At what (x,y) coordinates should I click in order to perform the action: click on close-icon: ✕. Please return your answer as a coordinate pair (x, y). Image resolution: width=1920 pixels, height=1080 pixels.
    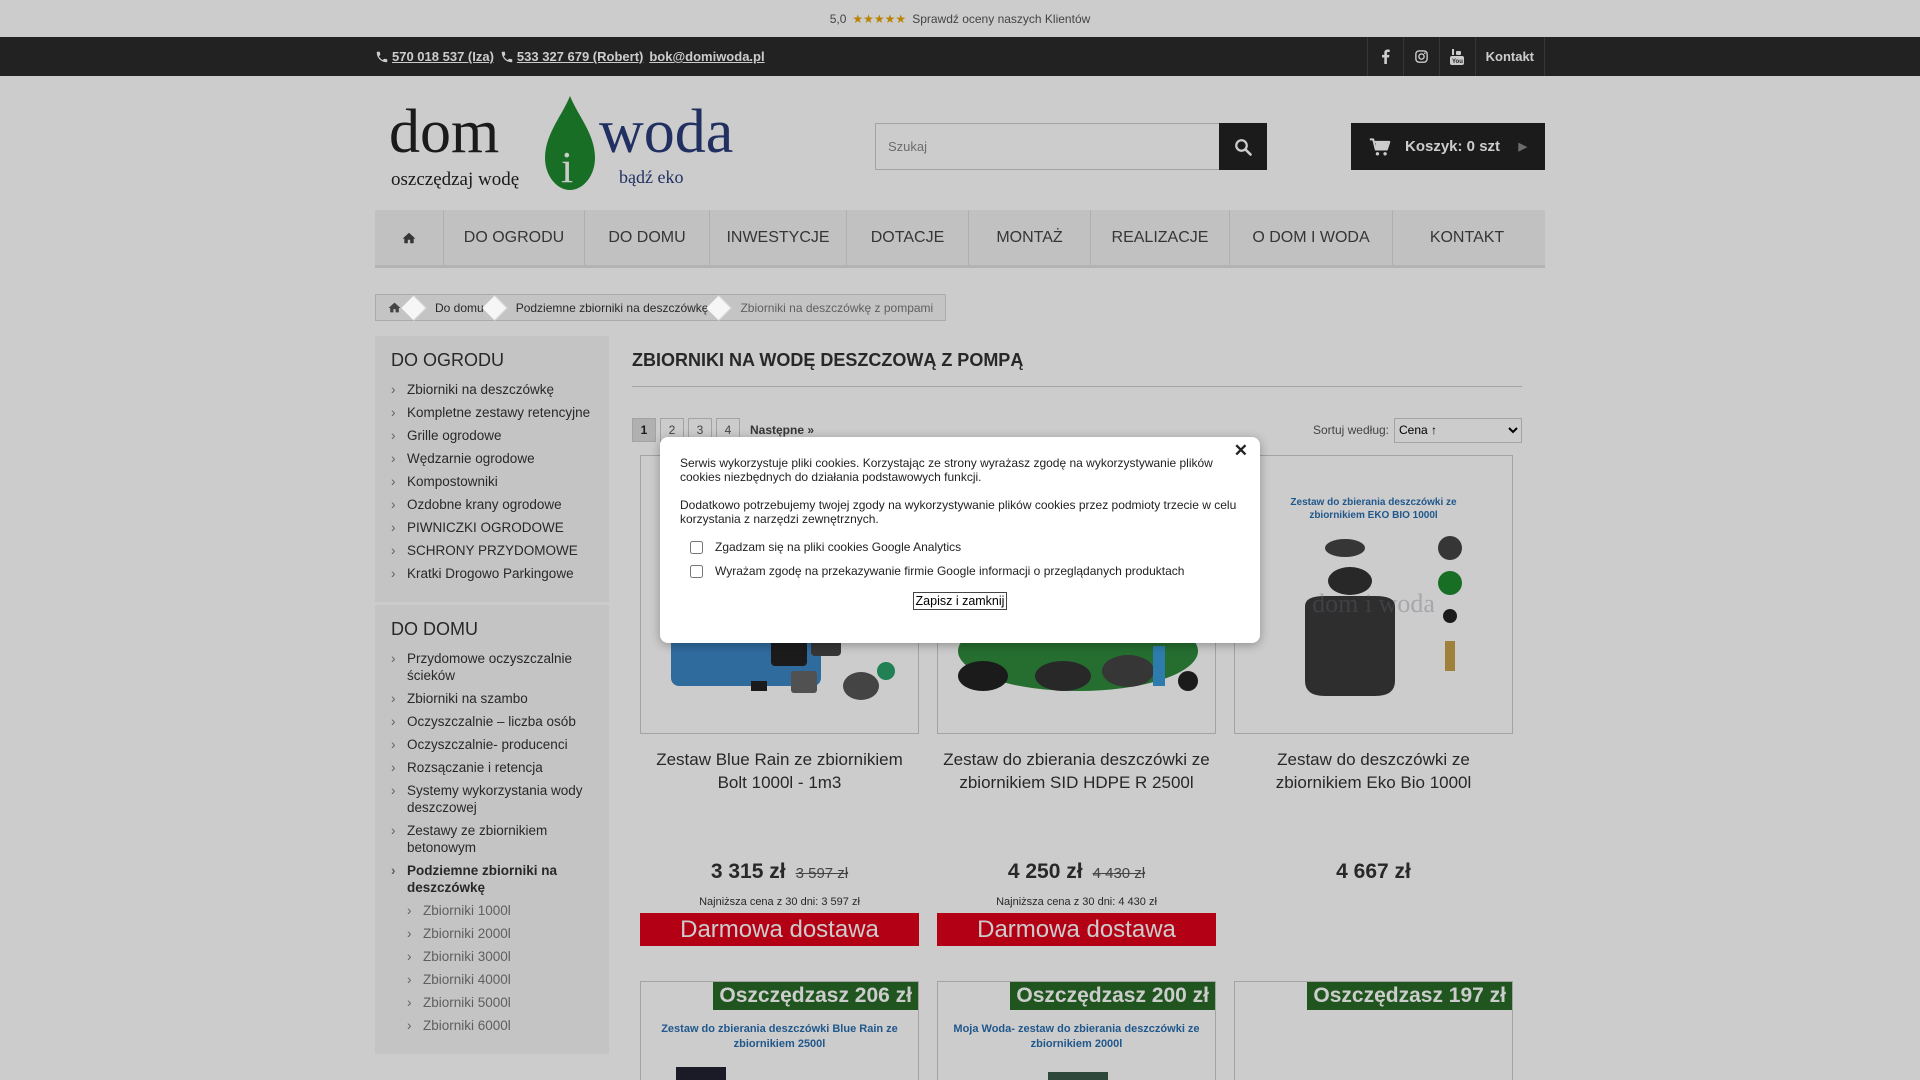
    Looking at the image, I should click on (1241, 451).